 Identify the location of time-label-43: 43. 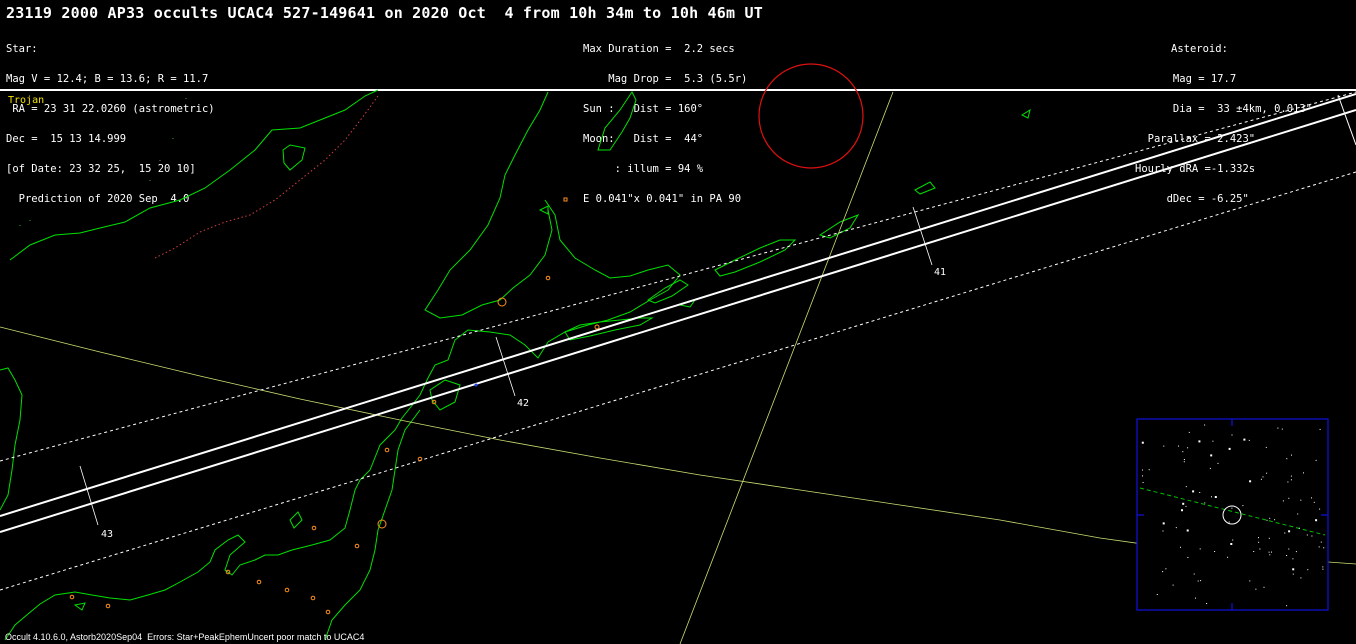
(107, 534).